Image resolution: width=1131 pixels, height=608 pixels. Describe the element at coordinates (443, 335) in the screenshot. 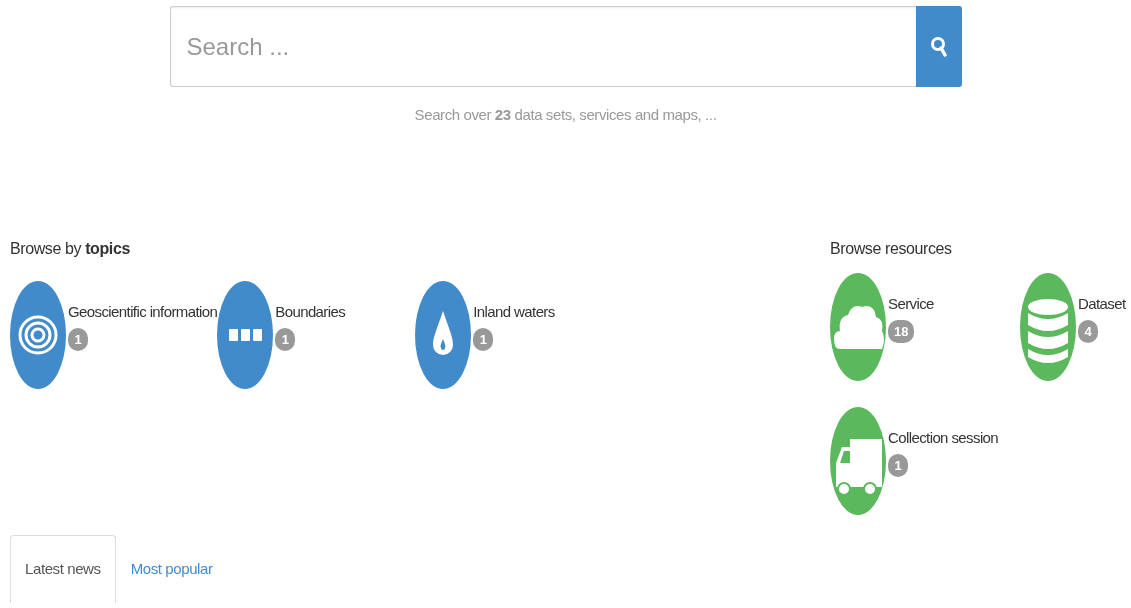

I see `water-drop-icon` at that location.